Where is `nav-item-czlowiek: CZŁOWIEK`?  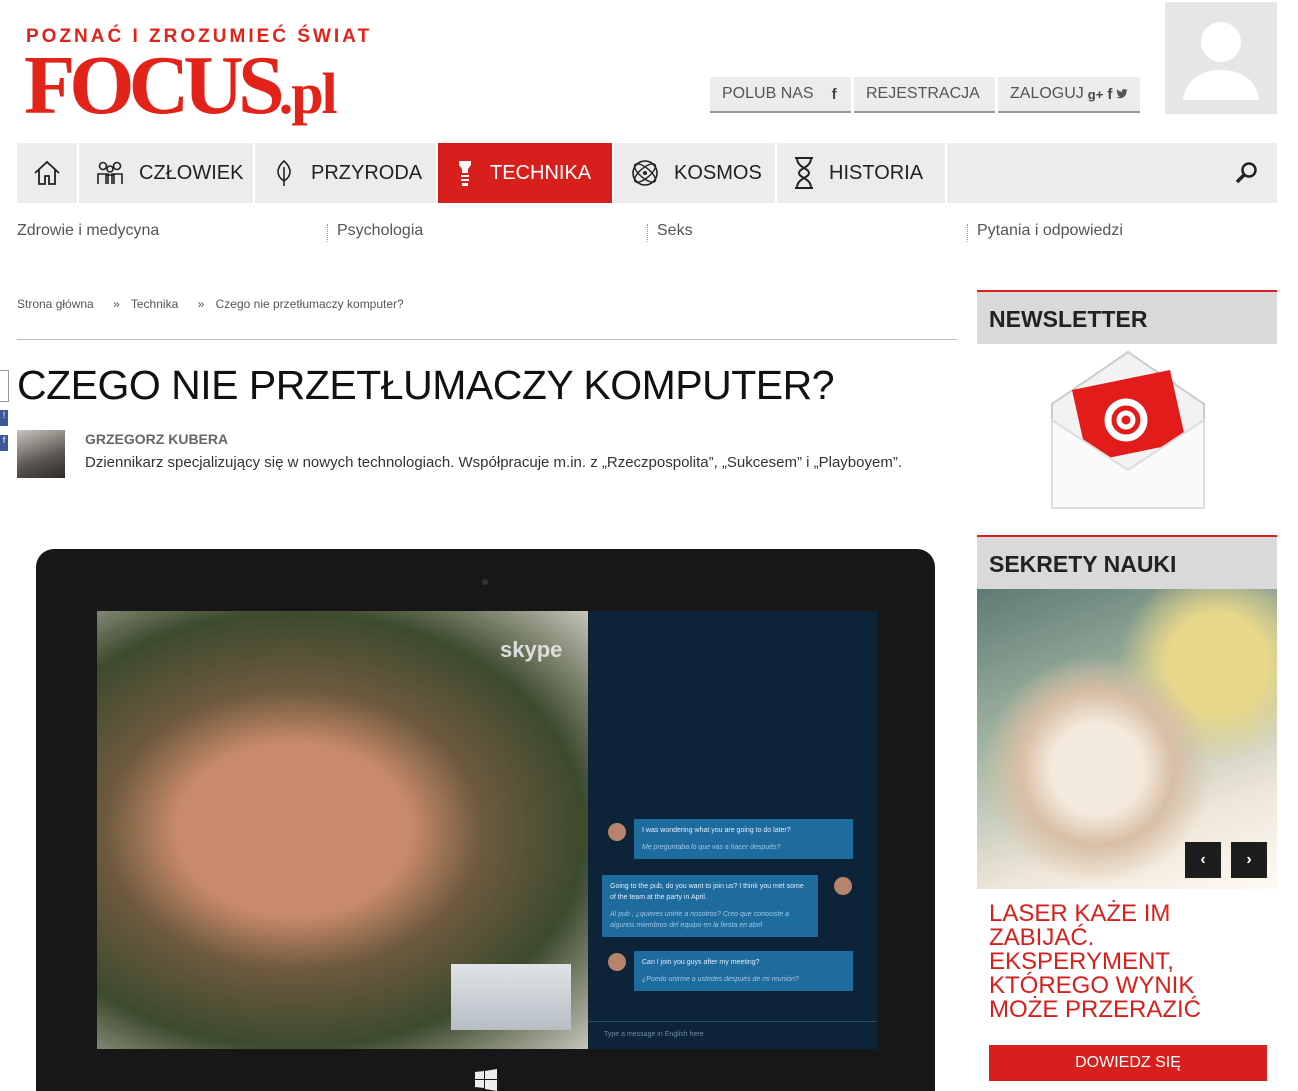 nav-item-czlowiek: CZŁOWIEK is located at coordinates (167, 173).